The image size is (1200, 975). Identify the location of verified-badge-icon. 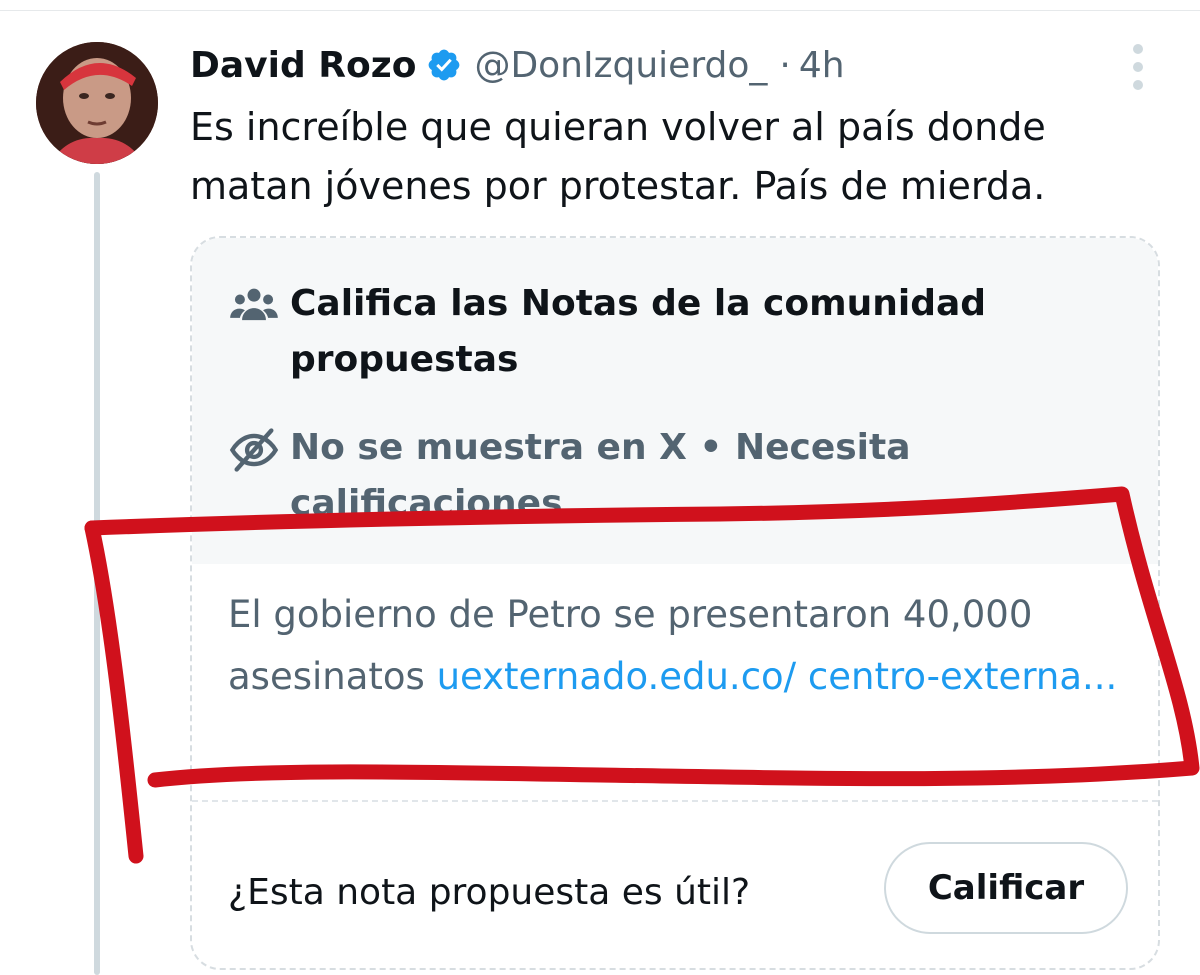
(444, 65).